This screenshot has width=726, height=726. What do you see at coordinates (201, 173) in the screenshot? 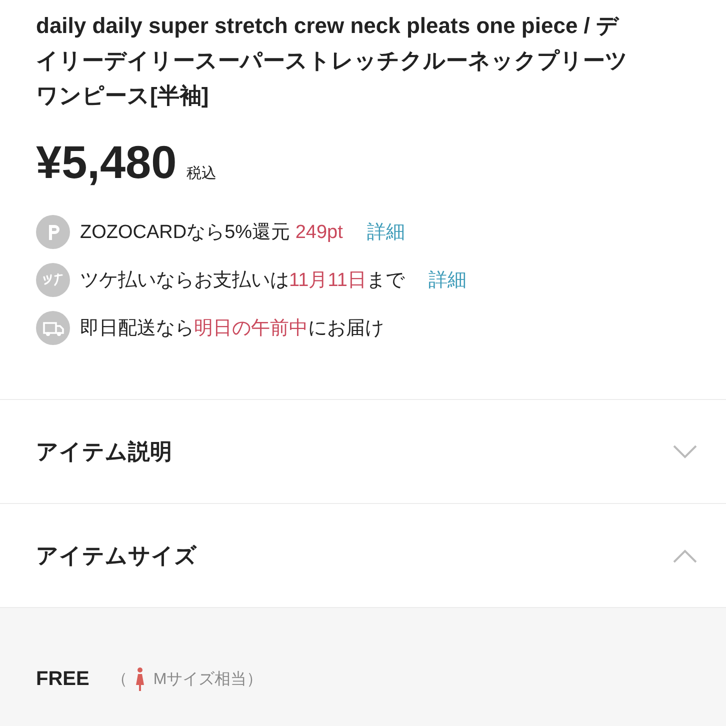
I see `tax-label: 税込` at bounding box center [201, 173].